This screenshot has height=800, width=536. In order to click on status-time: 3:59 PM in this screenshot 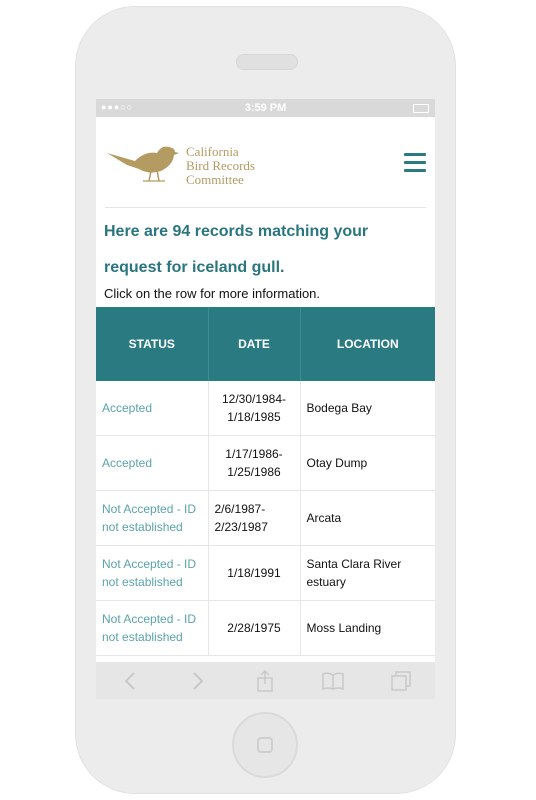, I will do `click(265, 108)`.